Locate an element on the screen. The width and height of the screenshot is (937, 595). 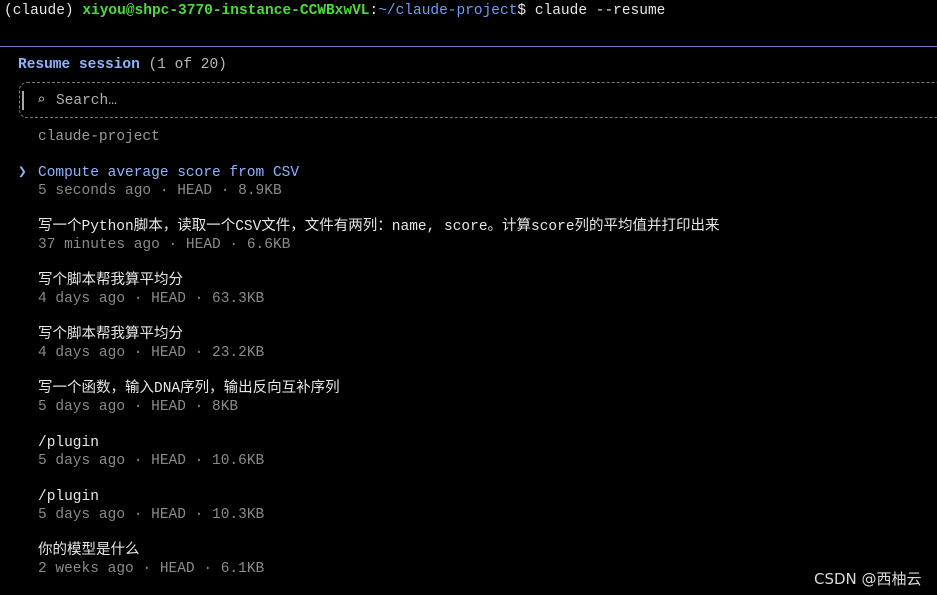
session-meta: 37 minutes ago · HEAD · 6.6KB is located at coordinates (164, 245).